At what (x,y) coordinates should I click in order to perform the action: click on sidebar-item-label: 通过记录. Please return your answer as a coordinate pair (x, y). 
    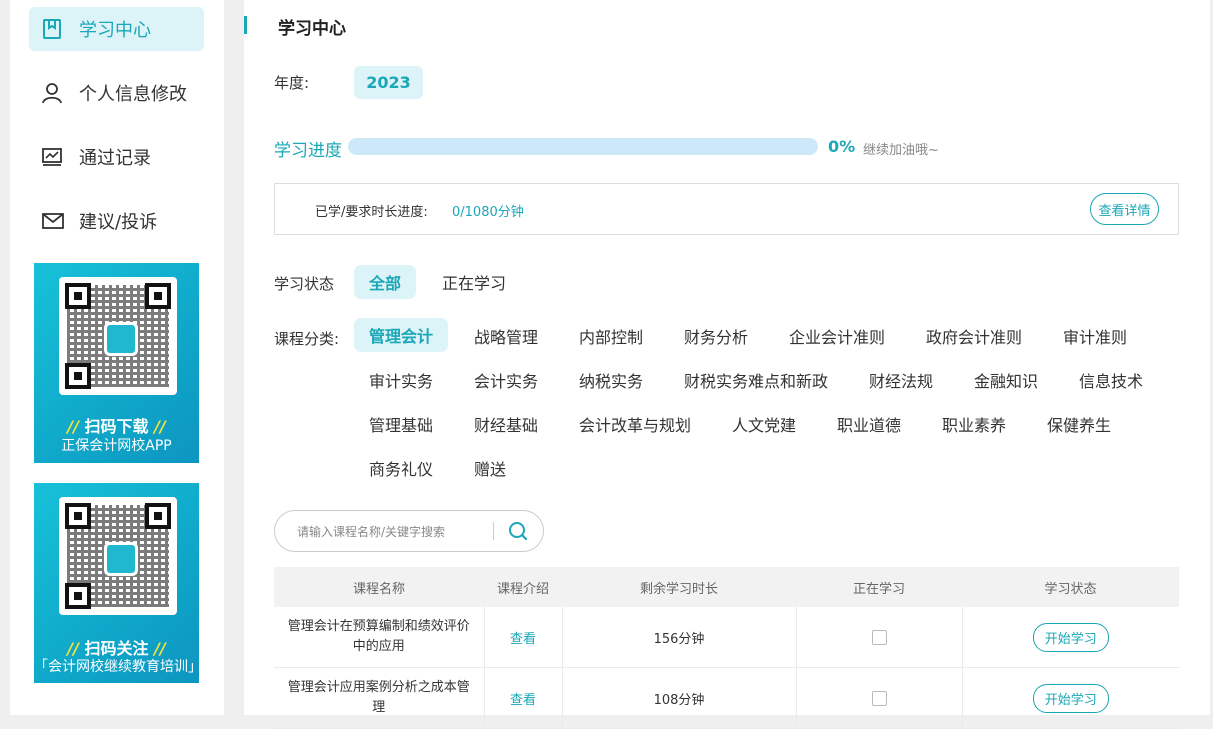
    Looking at the image, I should click on (115, 158).